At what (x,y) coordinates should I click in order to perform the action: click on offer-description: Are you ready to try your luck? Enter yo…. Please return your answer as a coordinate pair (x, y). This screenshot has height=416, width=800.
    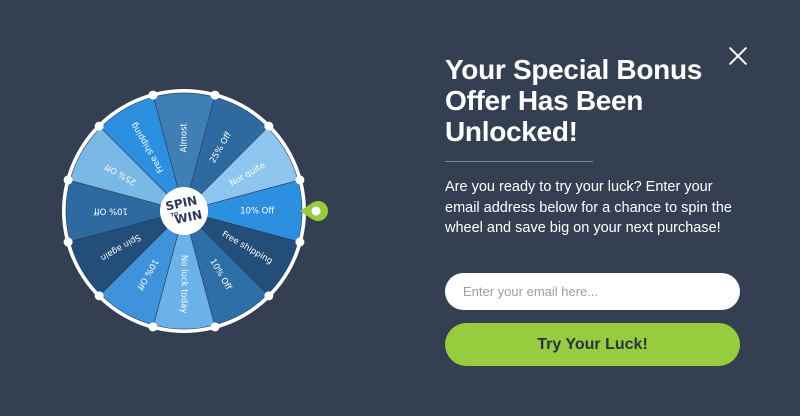
    Looking at the image, I should click on (588, 207).